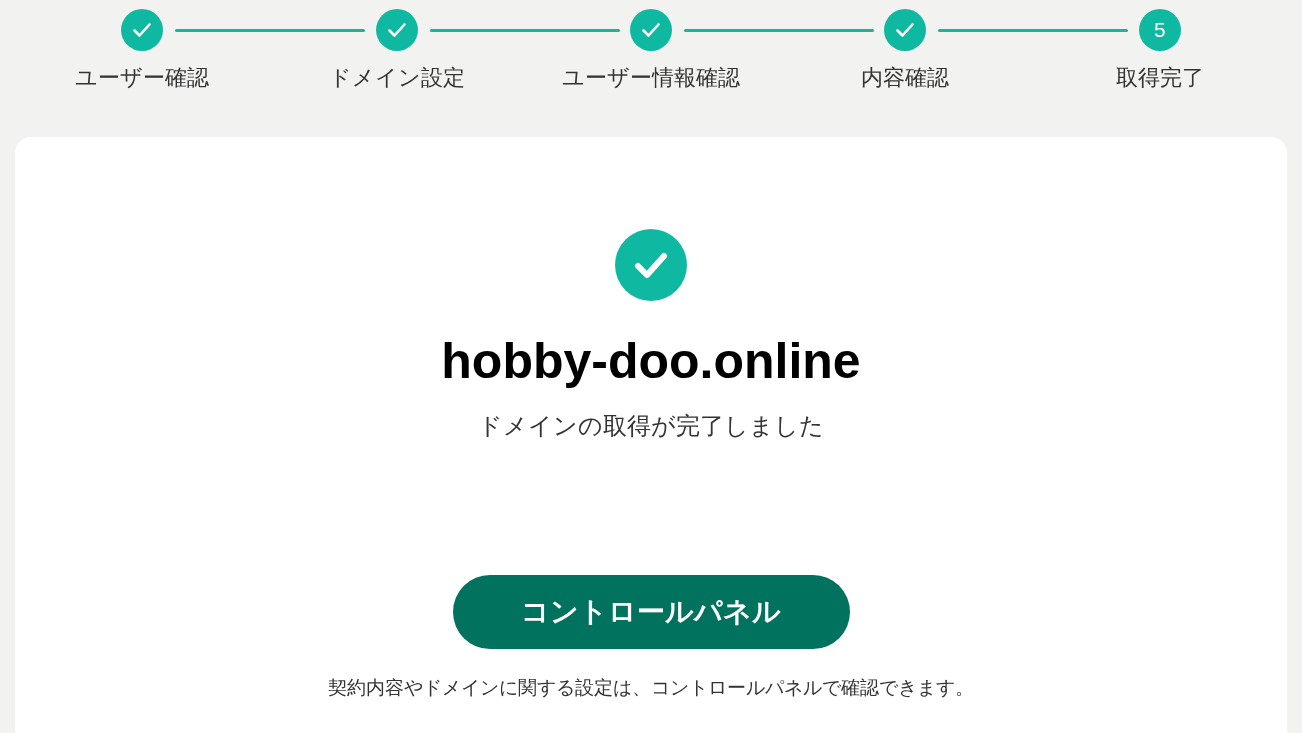 This screenshot has height=733, width=1302. I want to click on domain-name: hobby-doo.online, so click(651, 361).